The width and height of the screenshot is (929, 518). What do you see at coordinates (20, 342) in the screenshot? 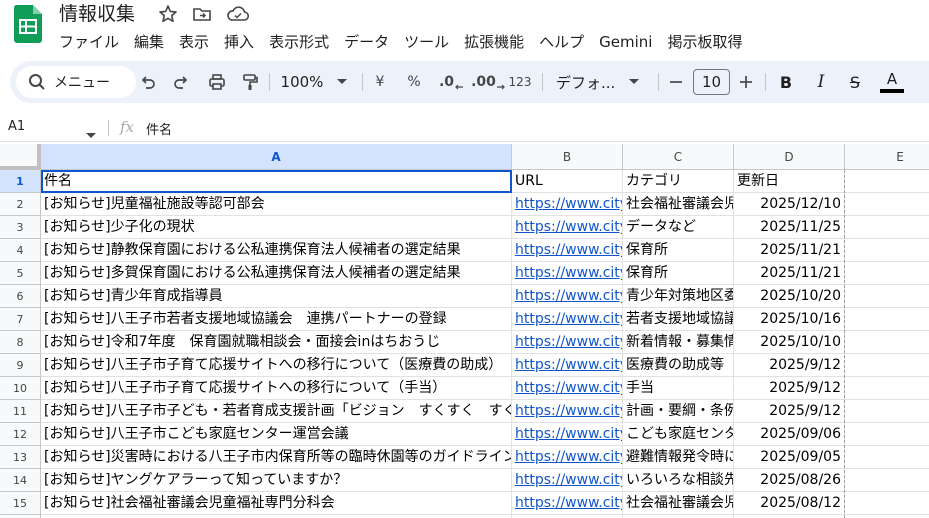
I see `row-header: 8` at bounding box center [20, 342].